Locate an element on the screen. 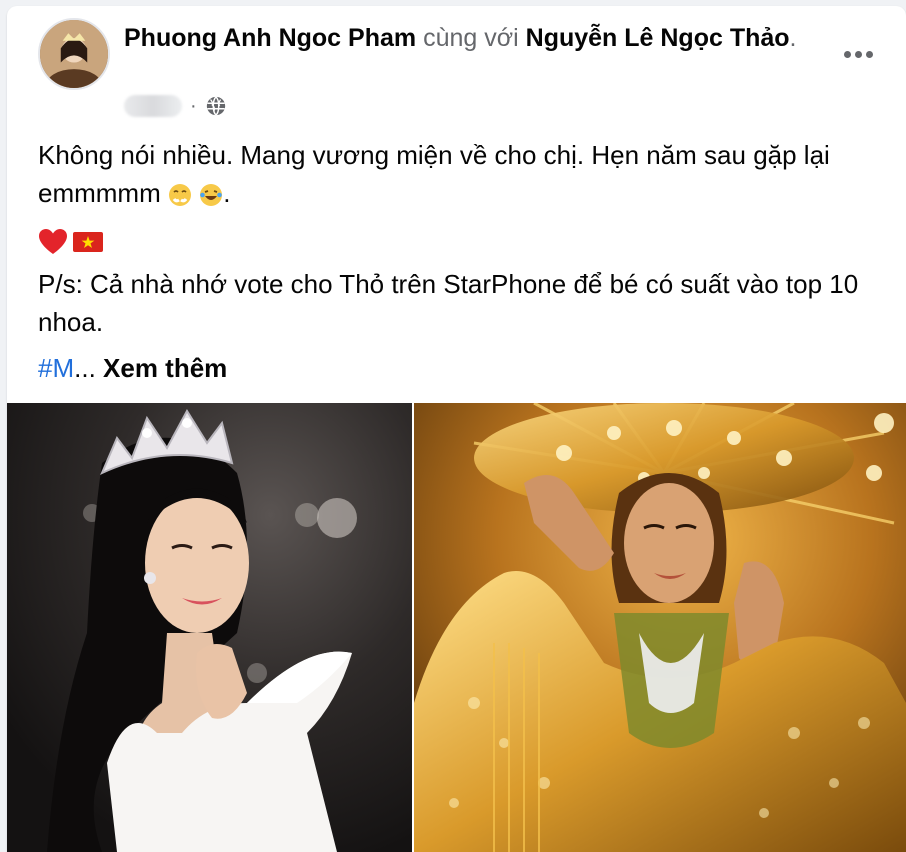 This screenshot has width=906, height=852. tagged-name: Nguyễn Lê Ngọc Thảo is located at coordinates (658, 38).